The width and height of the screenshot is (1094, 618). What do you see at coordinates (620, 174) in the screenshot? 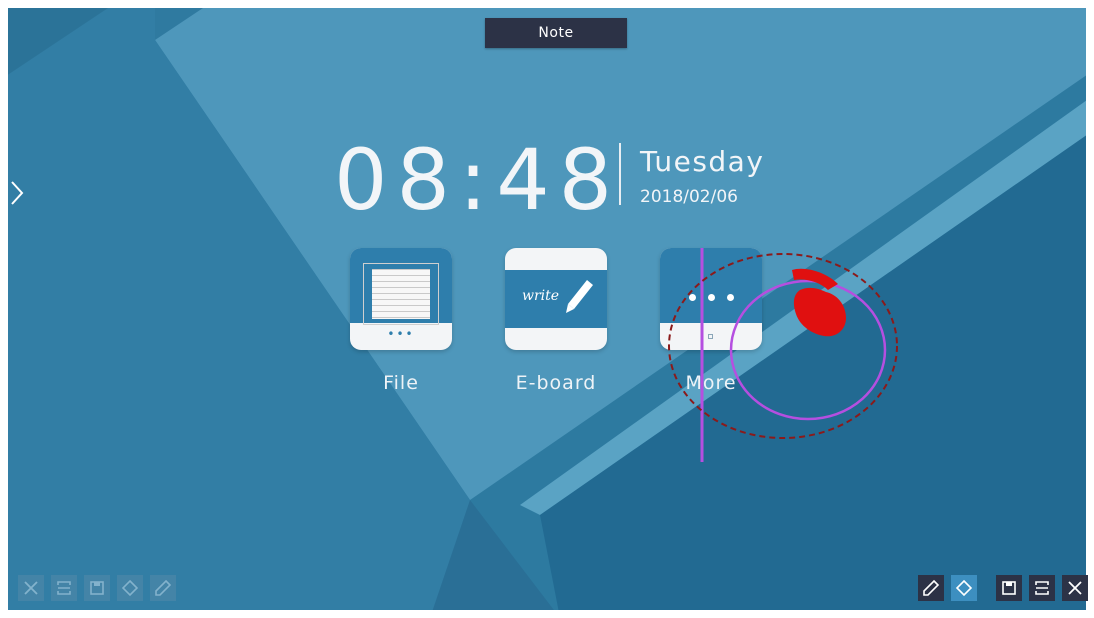
I see `clock-divider` at bounding box center [620, 174].